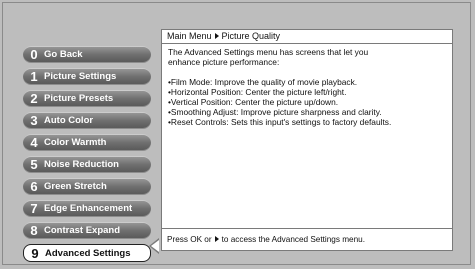 Image resolution: width=475 pixels, height=269 pixels. Describe the element at coordinates (34, 54) in the screenshot. I see `menu-item-number: 0` at that location.